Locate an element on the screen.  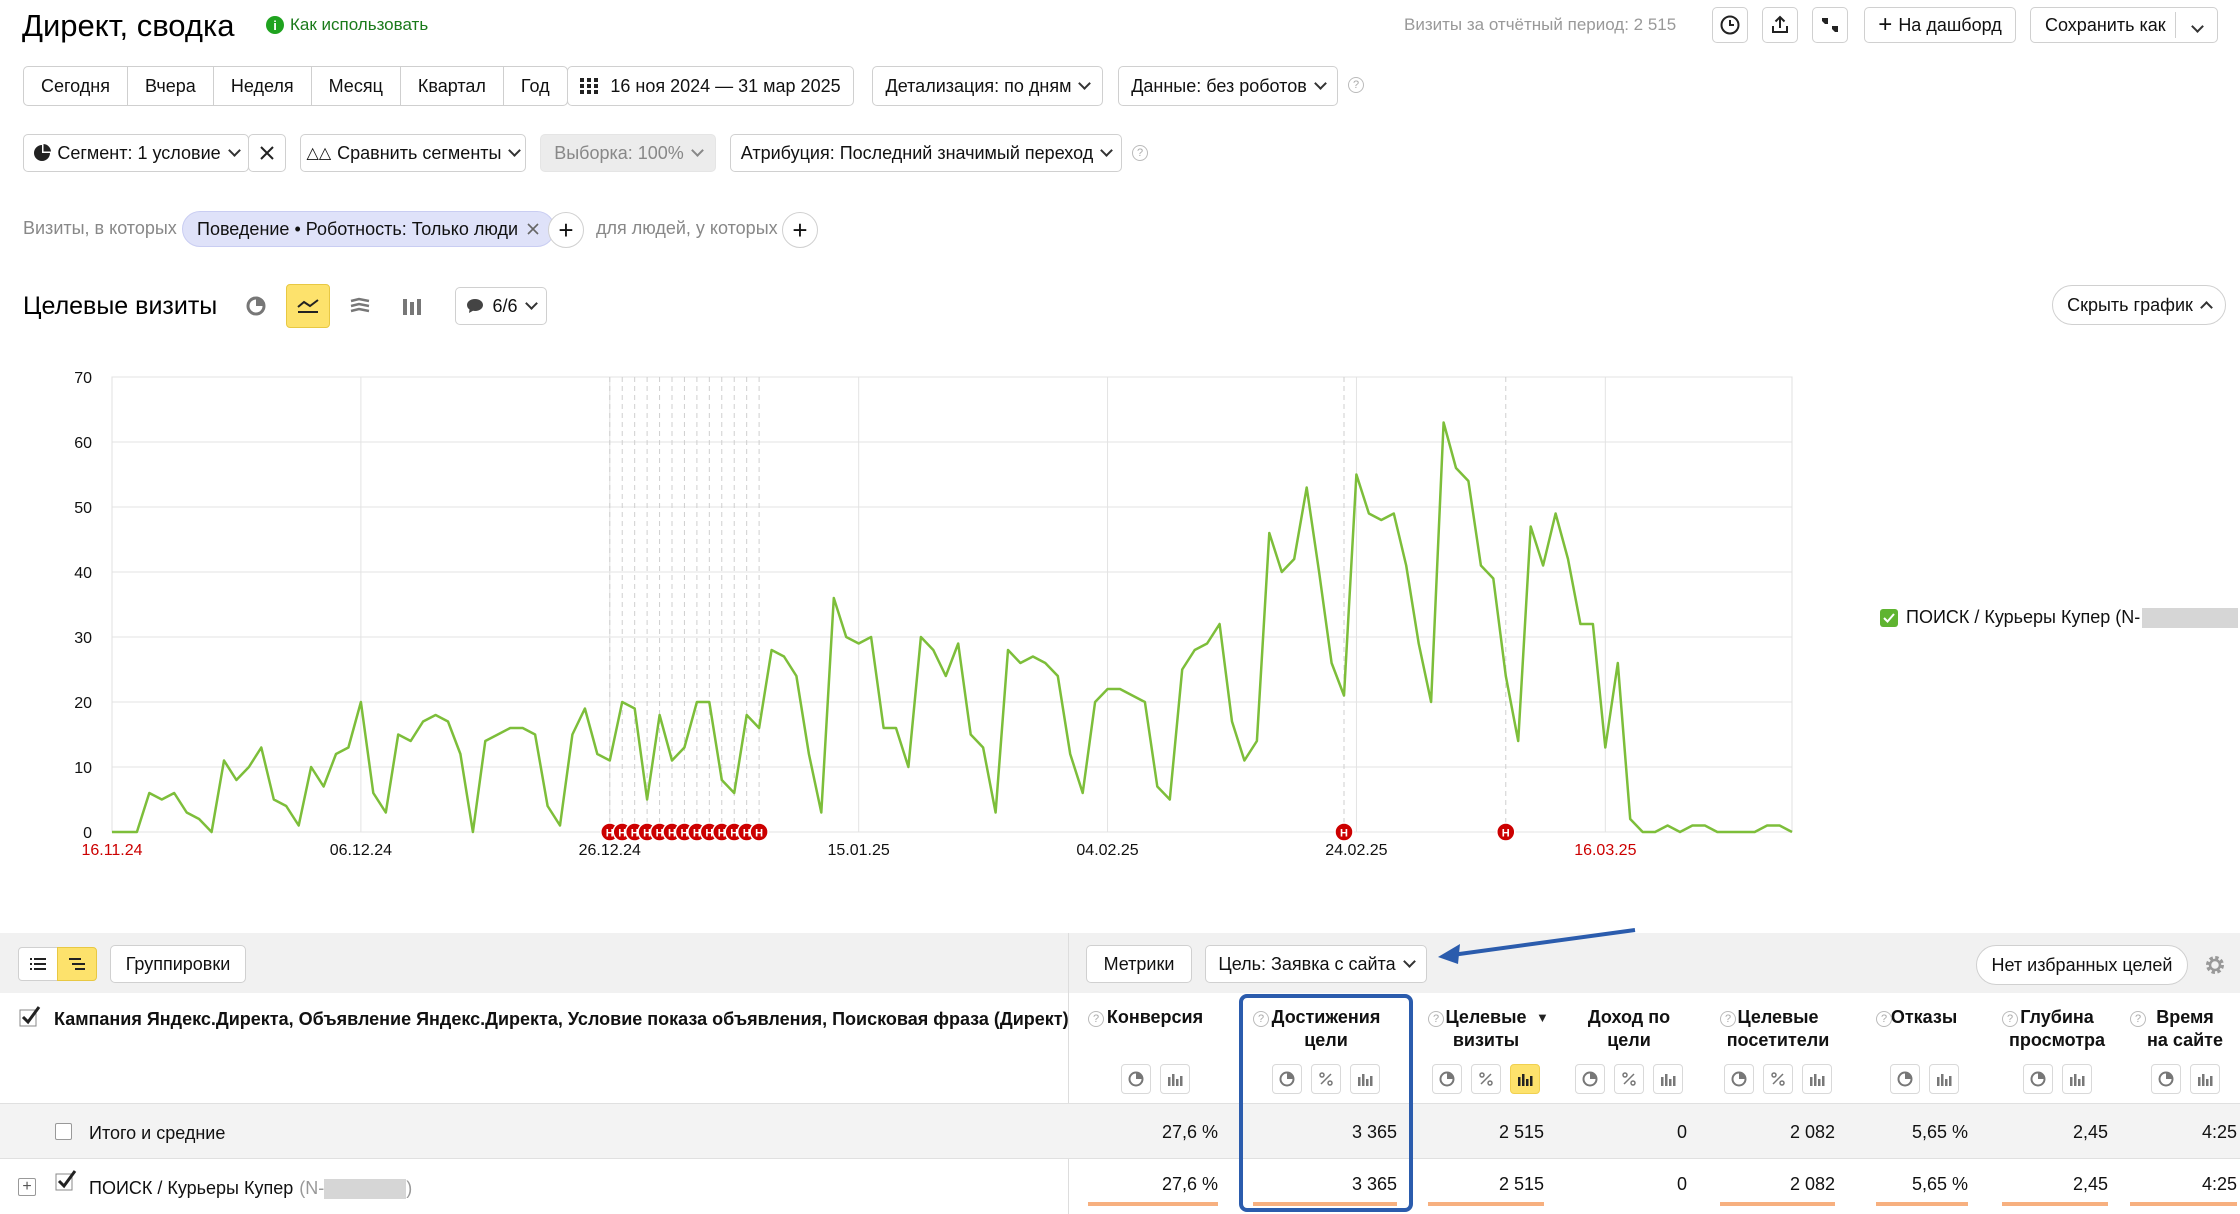
totals-checkbox is located at coordinates (63, 1131).